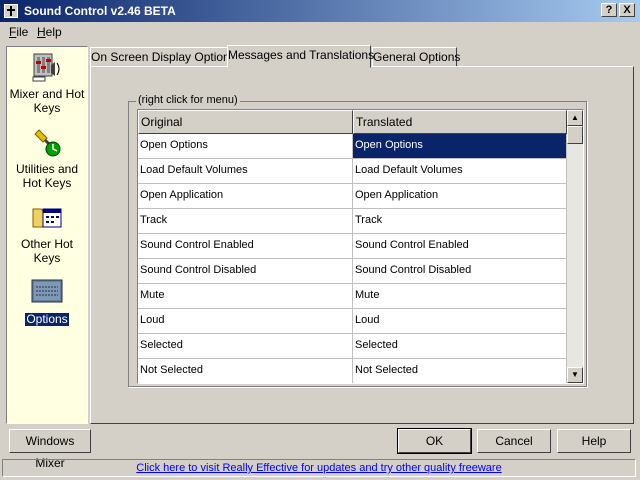  What do you see at coordinates (47, 142) in the screenshot?
I see `utilities-icon` at bounding box center [47, 142].